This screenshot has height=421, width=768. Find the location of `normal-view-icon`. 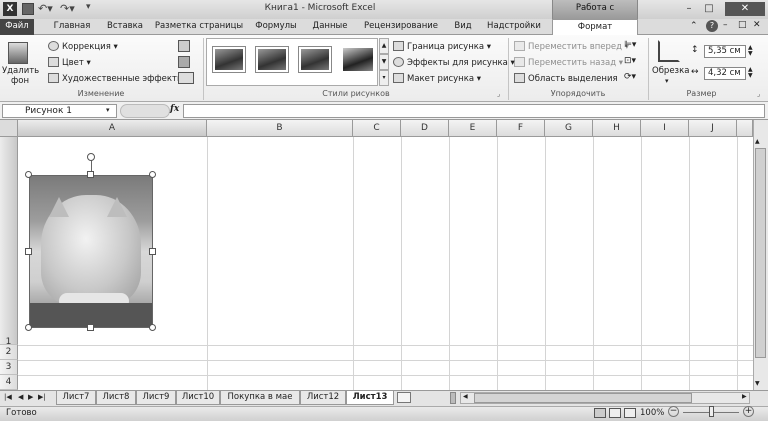

normal-view-icon is located at coordinates (600, 413).